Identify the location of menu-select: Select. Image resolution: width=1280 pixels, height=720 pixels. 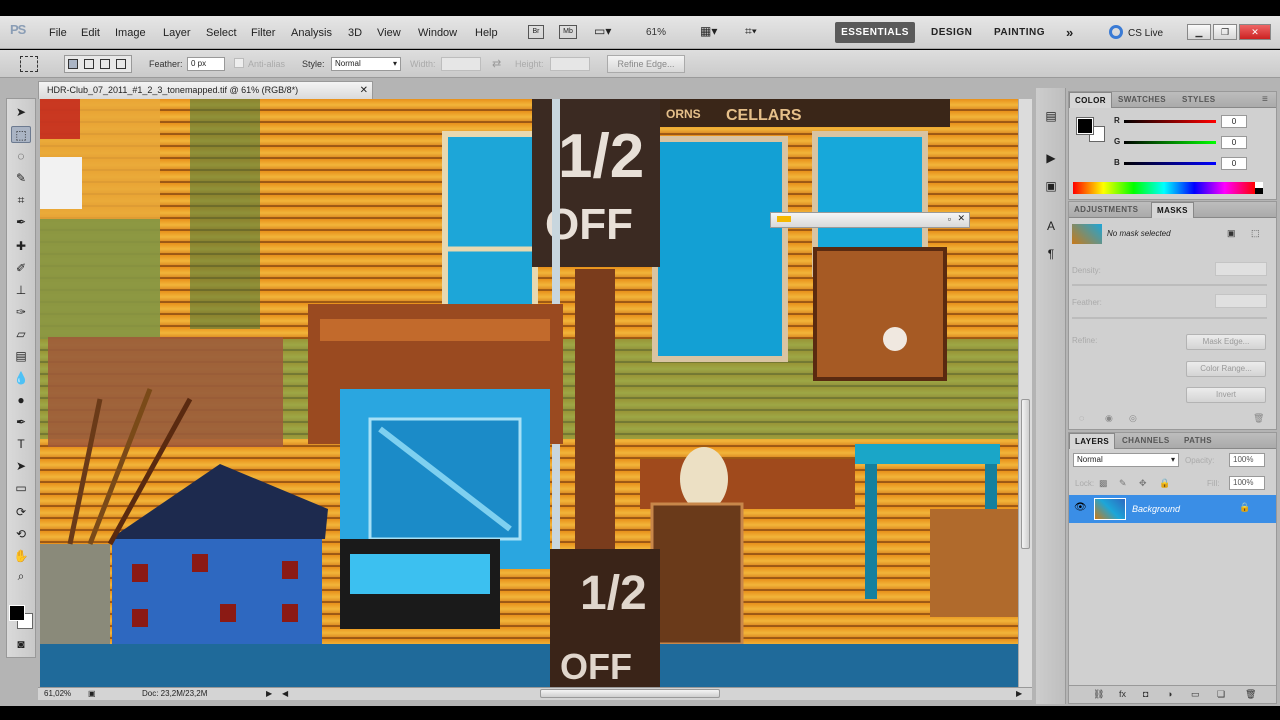
(221, 33).